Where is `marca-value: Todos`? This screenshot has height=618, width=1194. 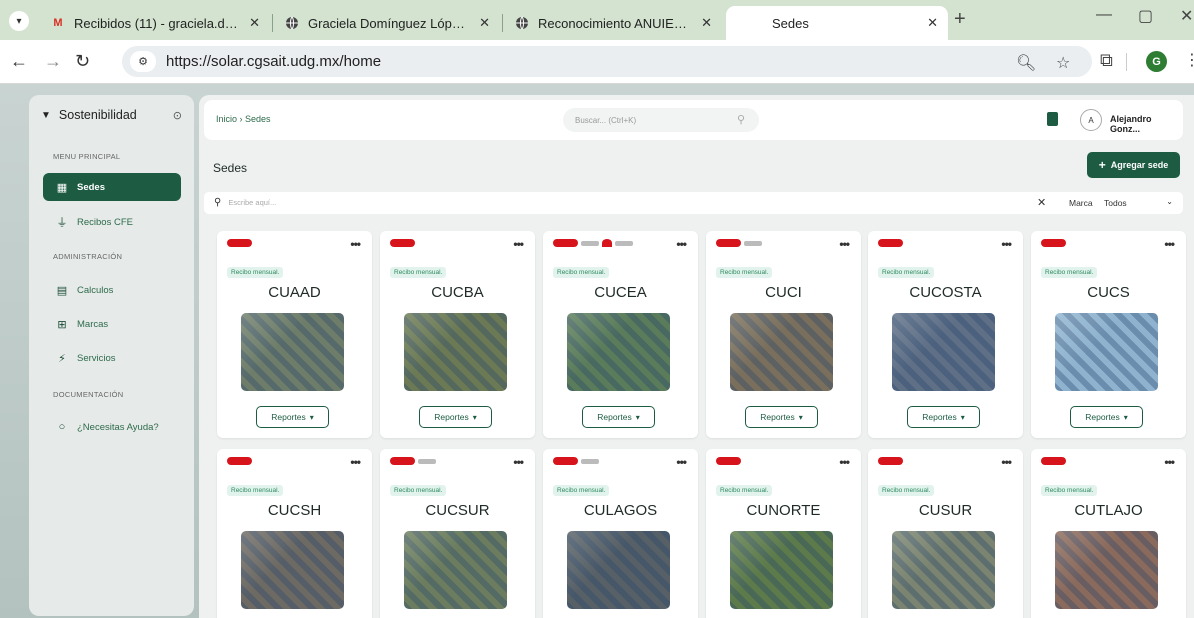
marca-value: Todos is located at coordinates (1115, 203).